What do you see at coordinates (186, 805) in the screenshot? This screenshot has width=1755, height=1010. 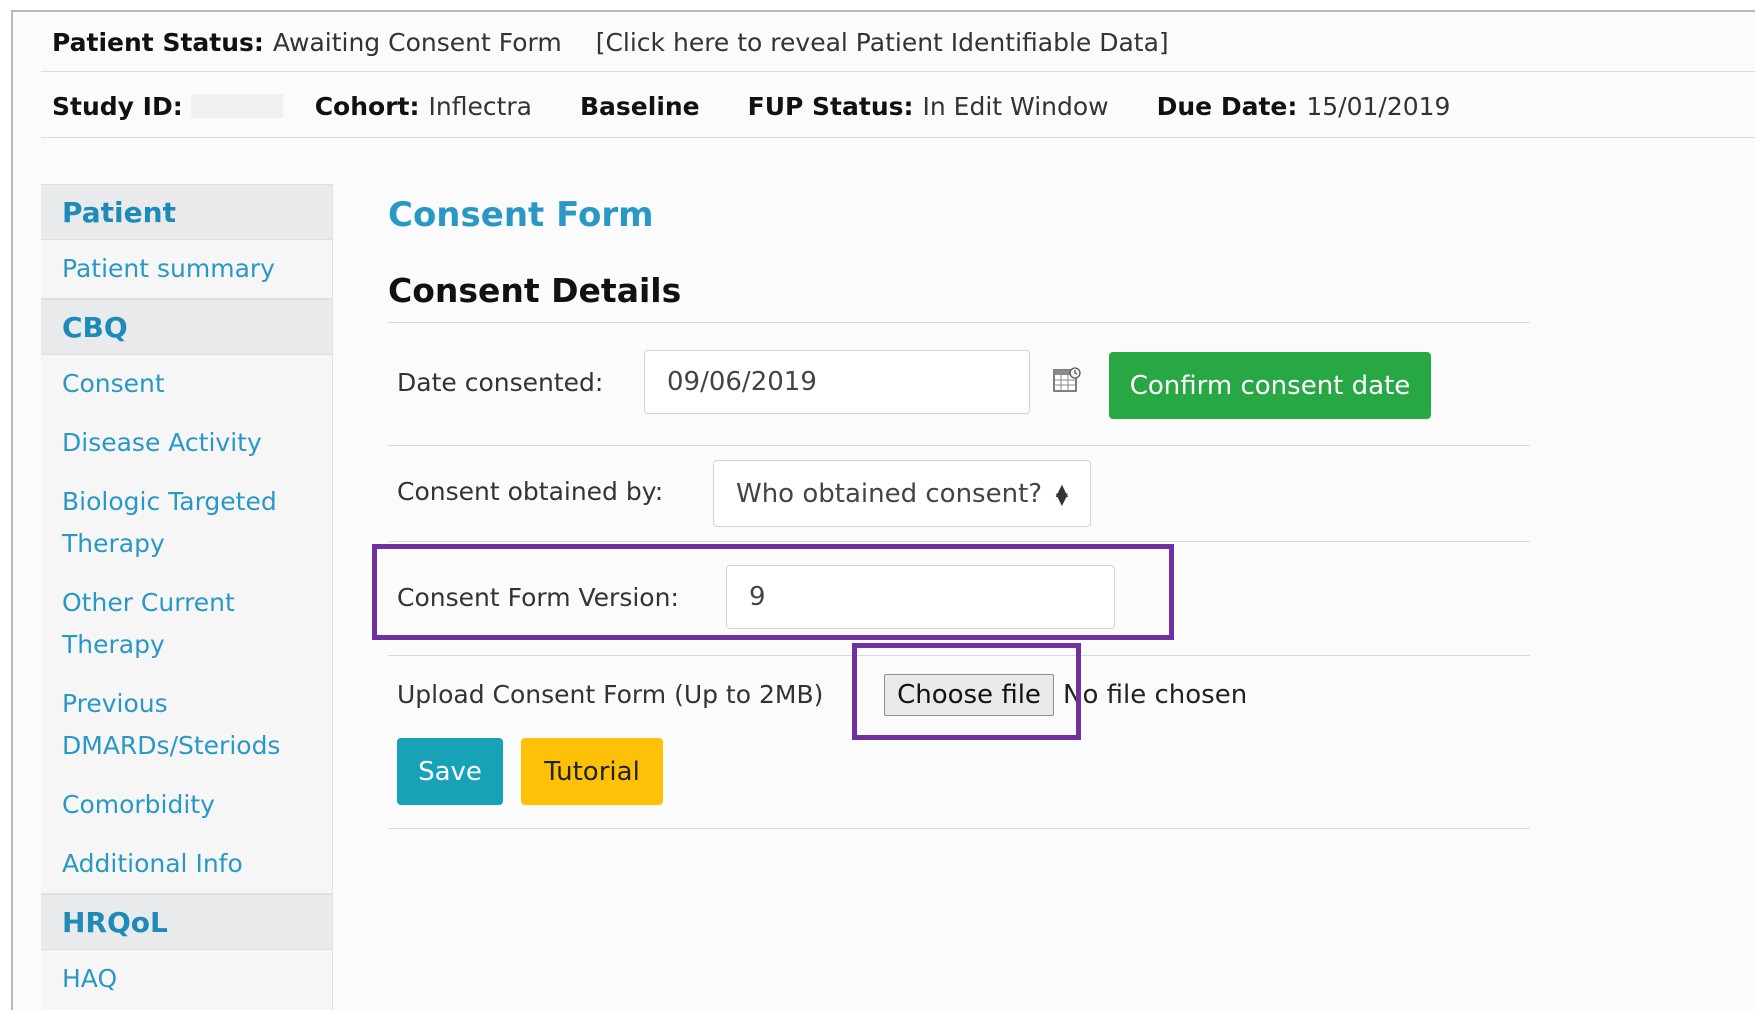 I see `sidebar-item-comorbidity: Comorbidity` at bounding box center [186, 805].